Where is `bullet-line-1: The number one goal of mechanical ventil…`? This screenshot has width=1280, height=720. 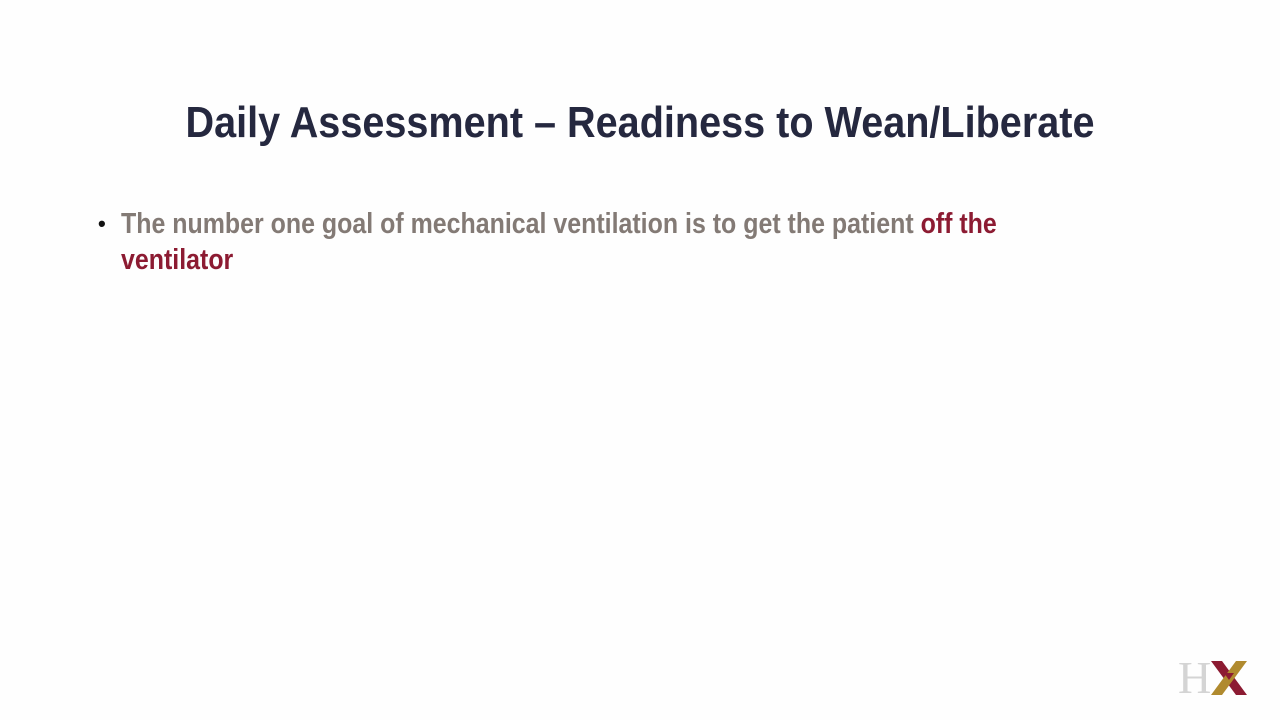
bullet-line-1: The number one goal of mechanical ventil… is located at coordinates (582, 224).